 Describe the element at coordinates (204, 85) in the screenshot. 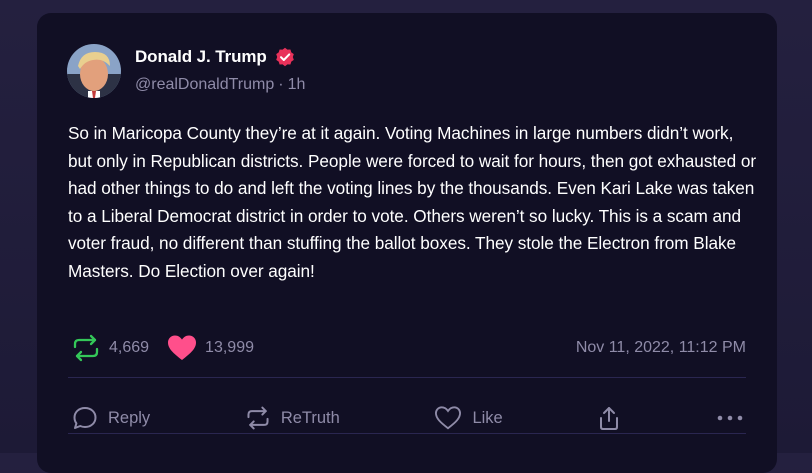

I see `author-handle: @realDonaldTrump` at that location.